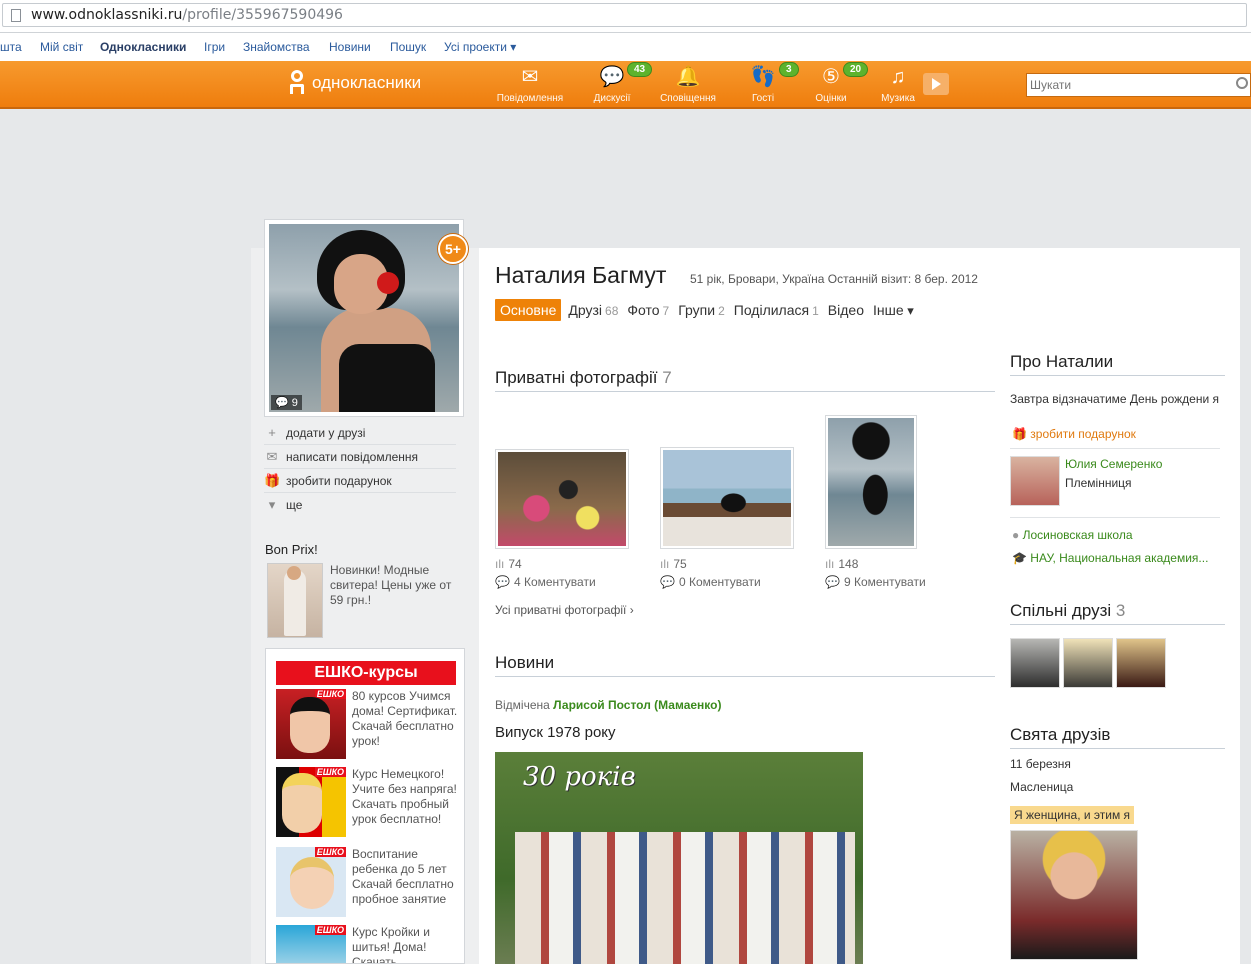  What do you see at coordinates (143, 47) in the screenshot?
I see `toplink-odnoklassniki: Однокласники` at bounding box center [143, 47].